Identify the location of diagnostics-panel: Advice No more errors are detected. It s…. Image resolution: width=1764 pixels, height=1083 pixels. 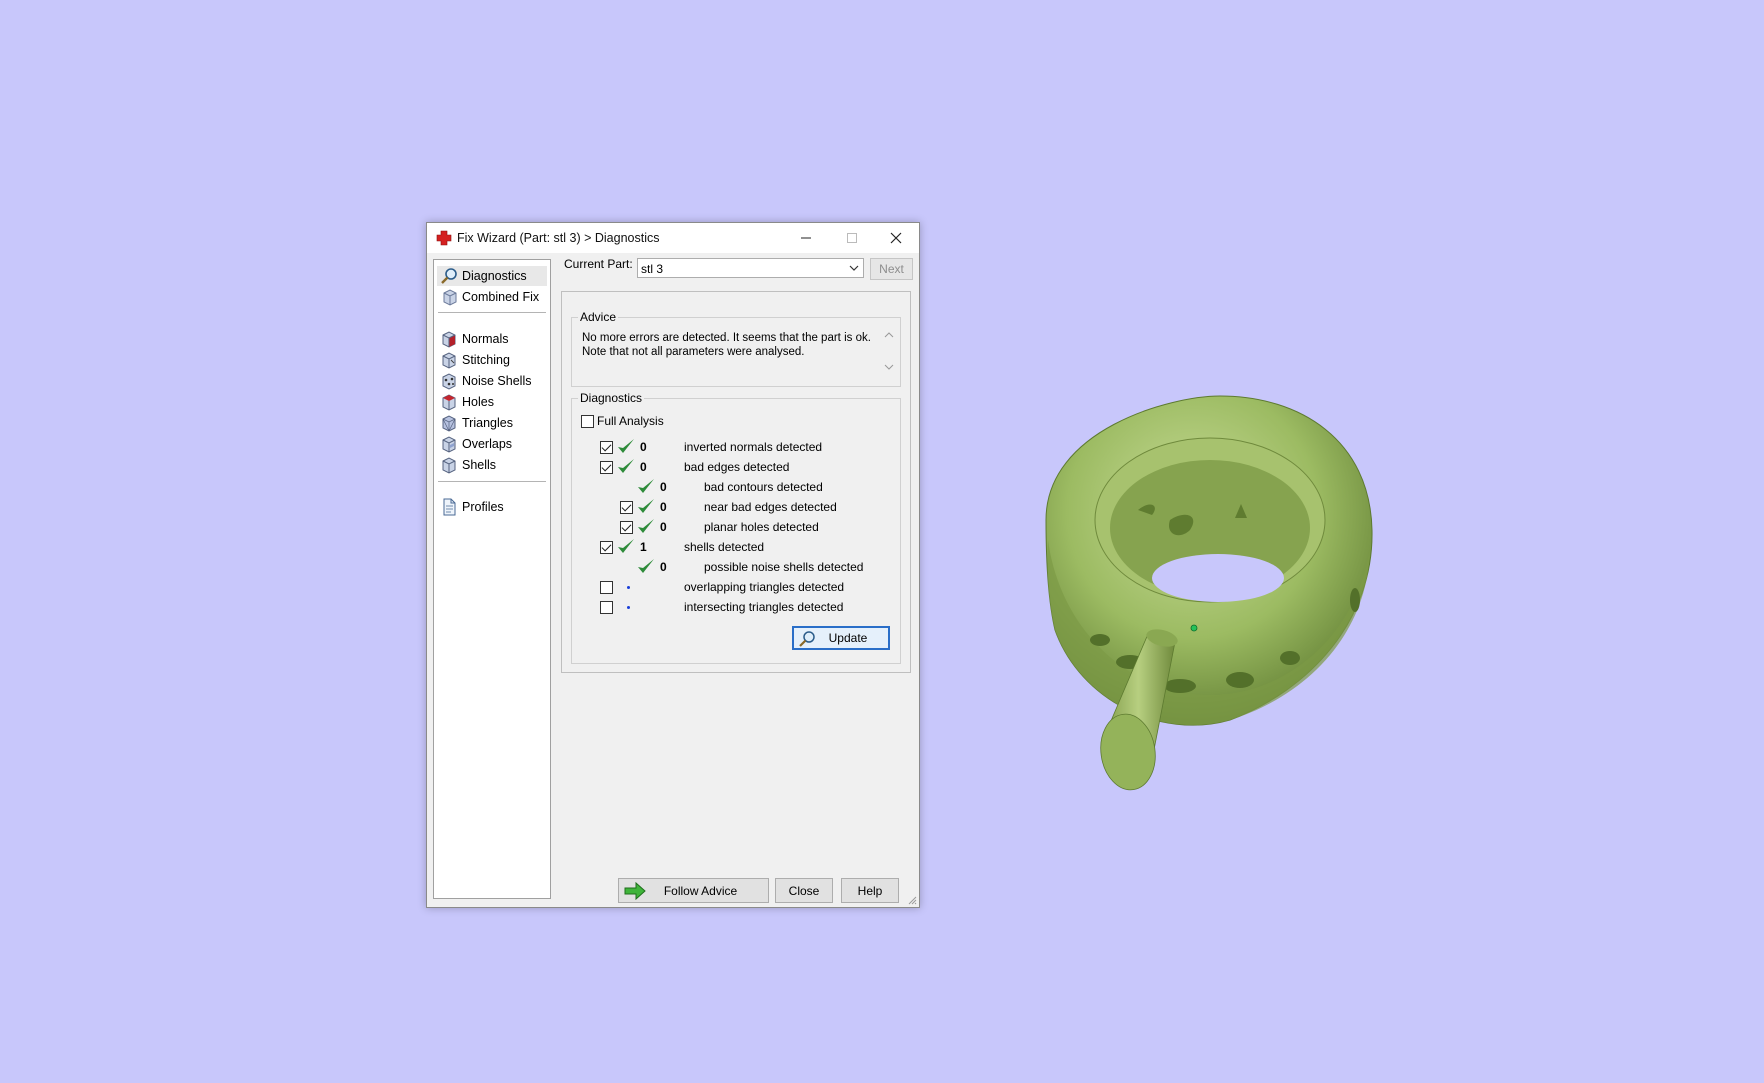
(736, 482).